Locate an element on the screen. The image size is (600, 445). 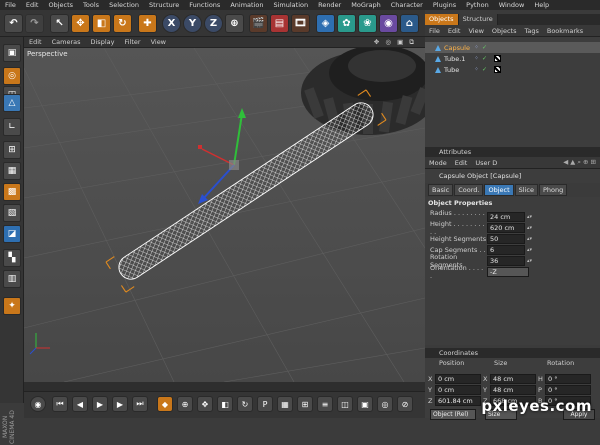
viewport-menu-edit: Edit is located at coordinates (35, 42).